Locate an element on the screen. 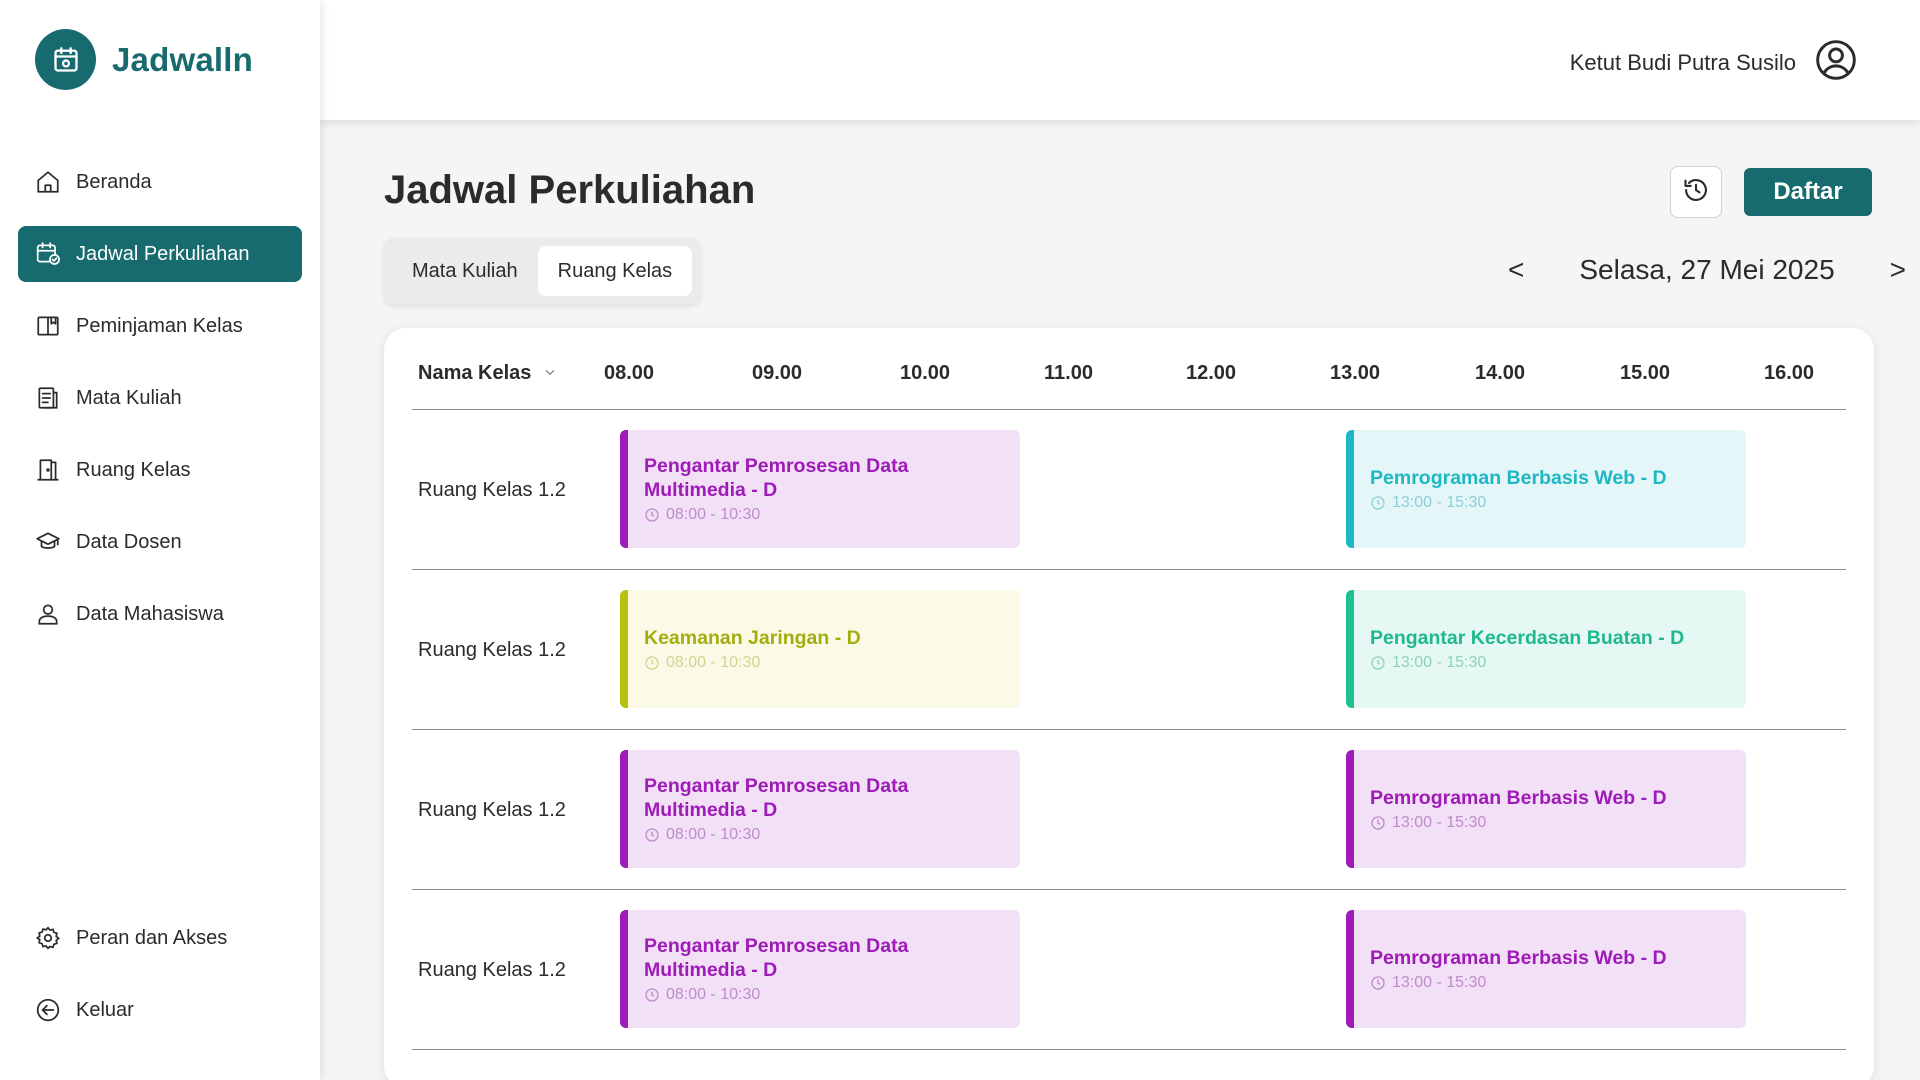  sort-nama-kelas-button: Nama Kelas is located at coordinates (487, 373).